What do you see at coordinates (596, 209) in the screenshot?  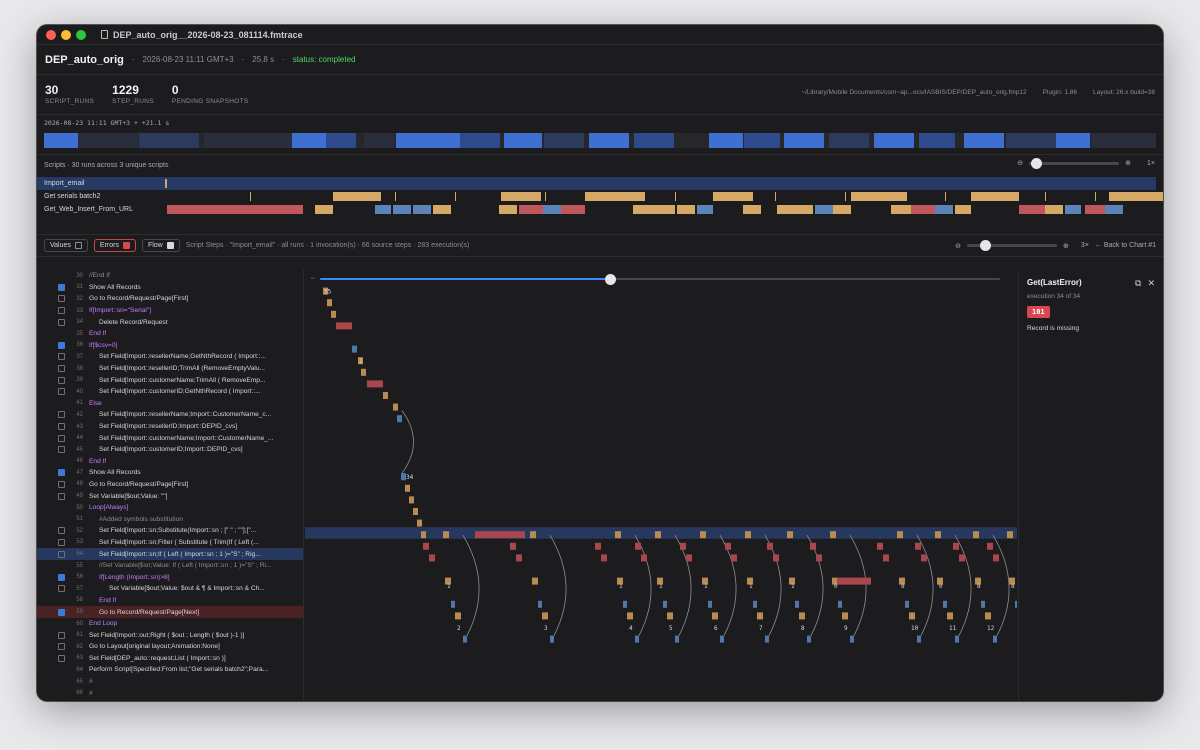 I see `script-row-get-web-insert: Get_Web_Insert_From_URL` at bounding box center [596, 209].